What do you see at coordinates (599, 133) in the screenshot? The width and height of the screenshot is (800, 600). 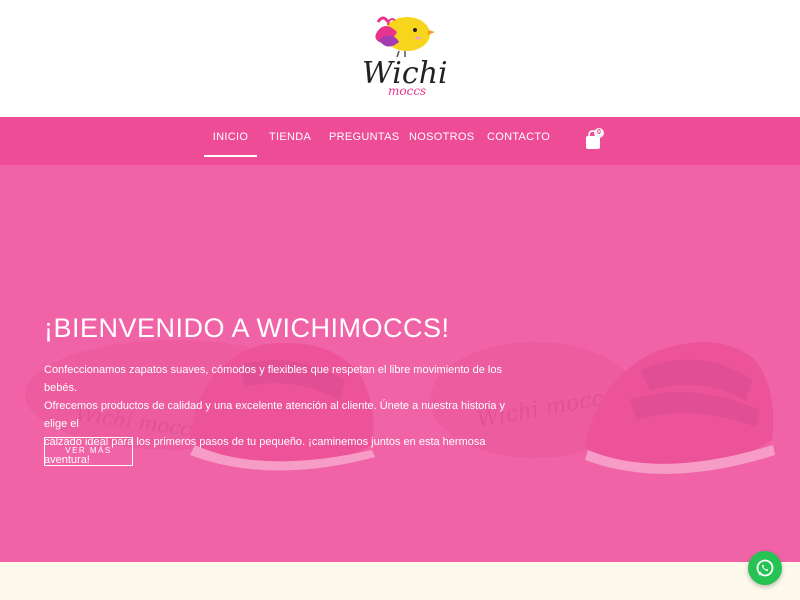 I see `cart-count-badge: 0` at bounding box center [599, 133].